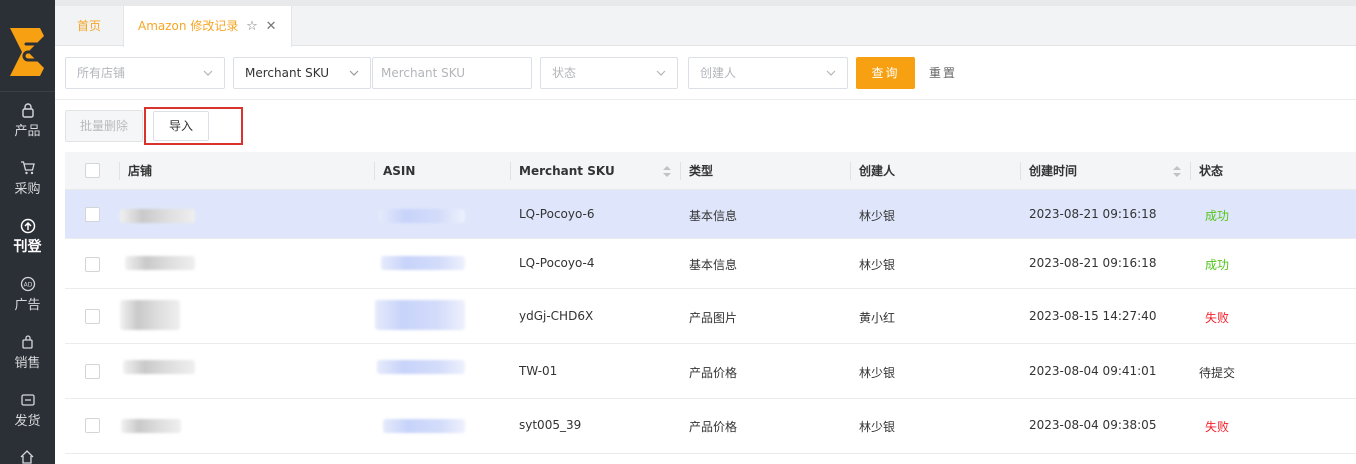  Describe the element at coordinates (943, 73) in the screenshot. I see `reset-button: 重置` at that location.